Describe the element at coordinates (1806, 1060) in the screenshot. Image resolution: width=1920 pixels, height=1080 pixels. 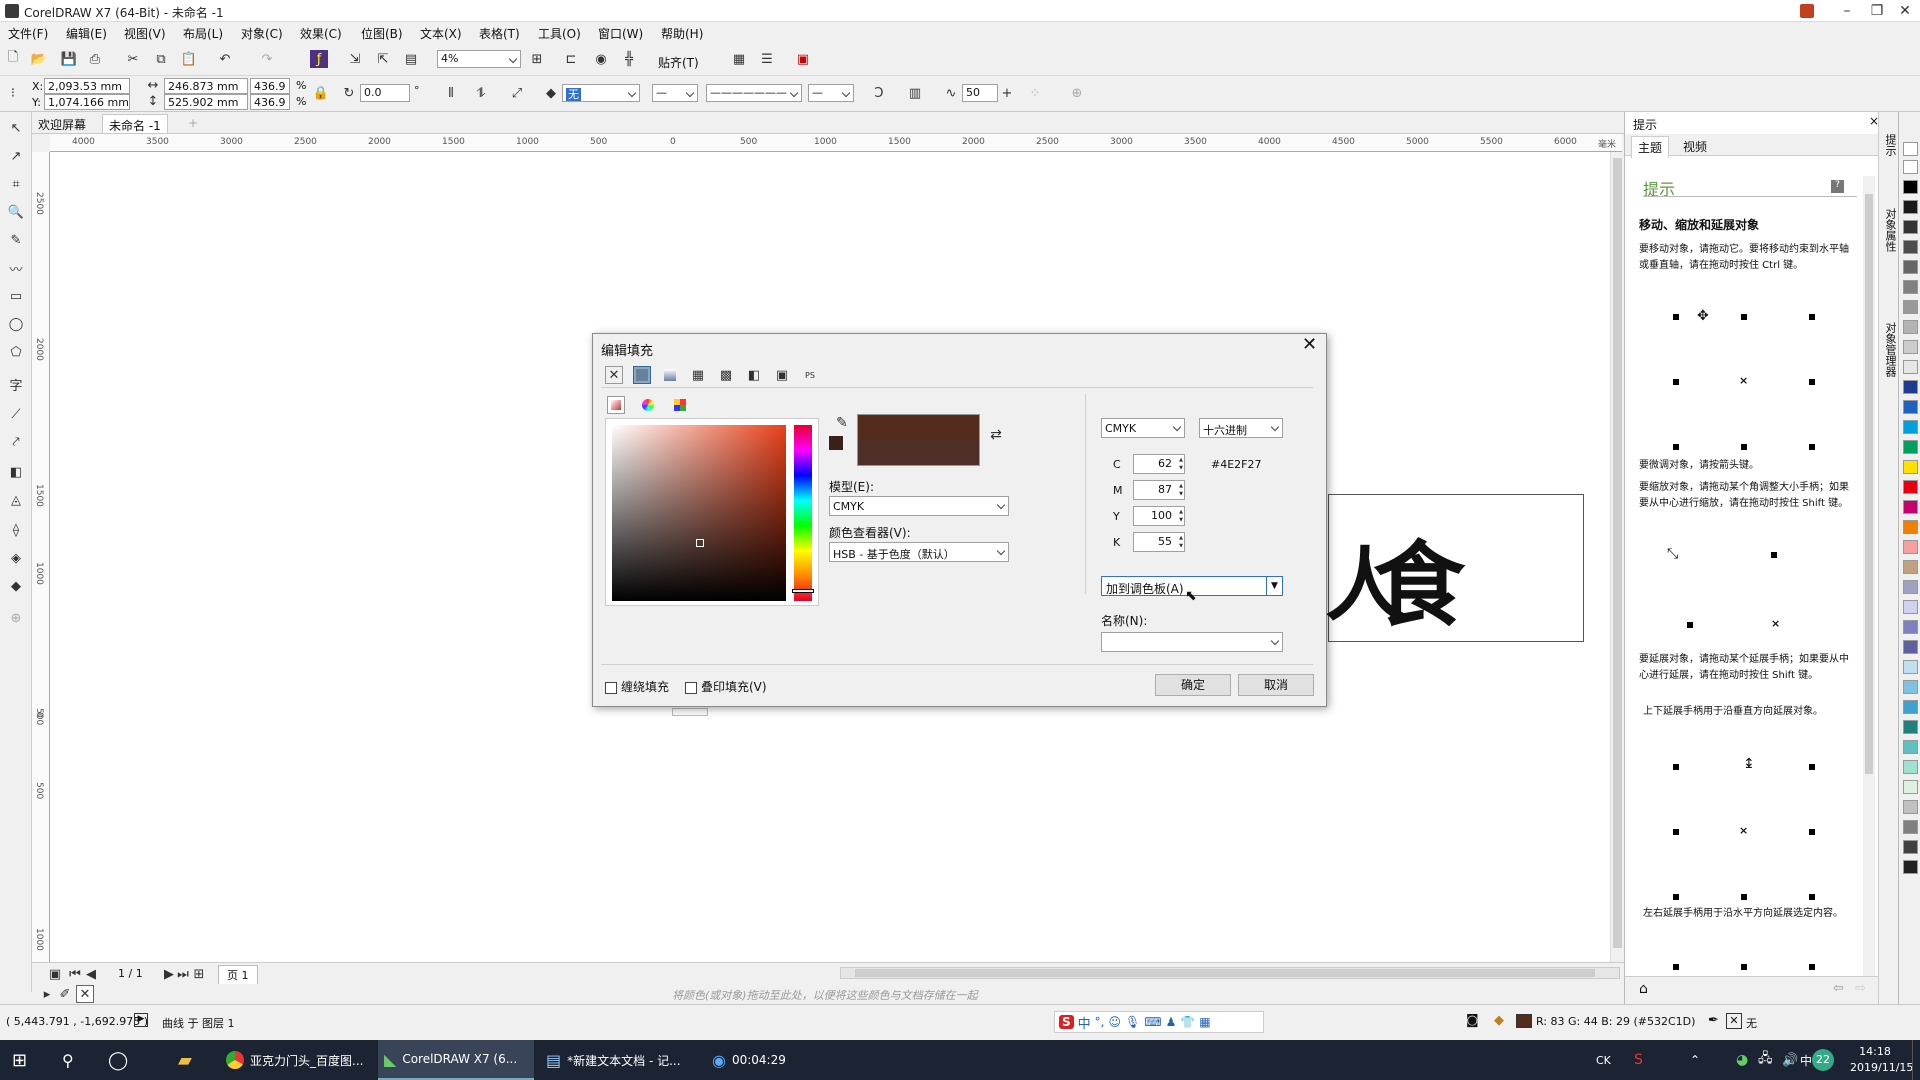
I see `ime-tray-label: 中` at that location.